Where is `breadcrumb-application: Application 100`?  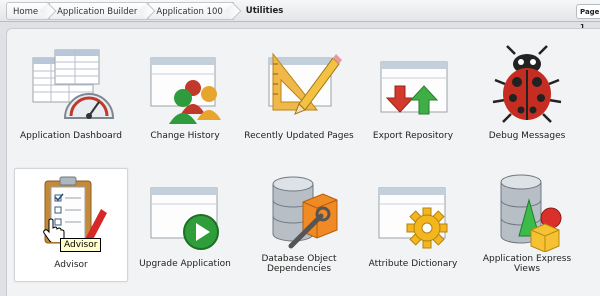 breadcrumb-application: Application 100 is located at coordinates (195, 11).